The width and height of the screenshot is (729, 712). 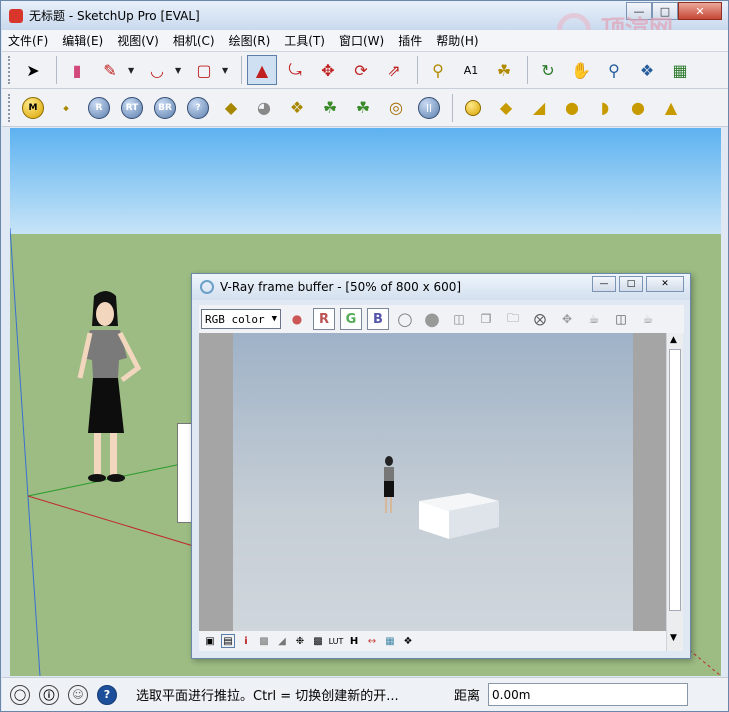 I want to click on omni-light-icon, so click(x=473, y=108).